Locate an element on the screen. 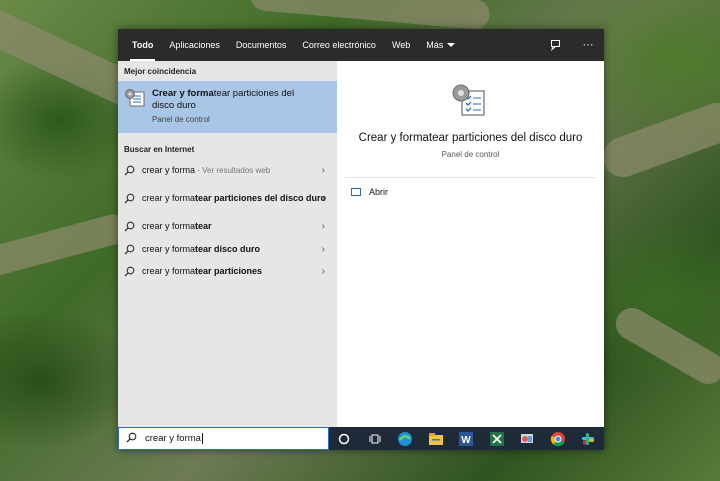 The width and height of the screenshot is (720, 481). taskbar: W is located at coordinates (466, 438).